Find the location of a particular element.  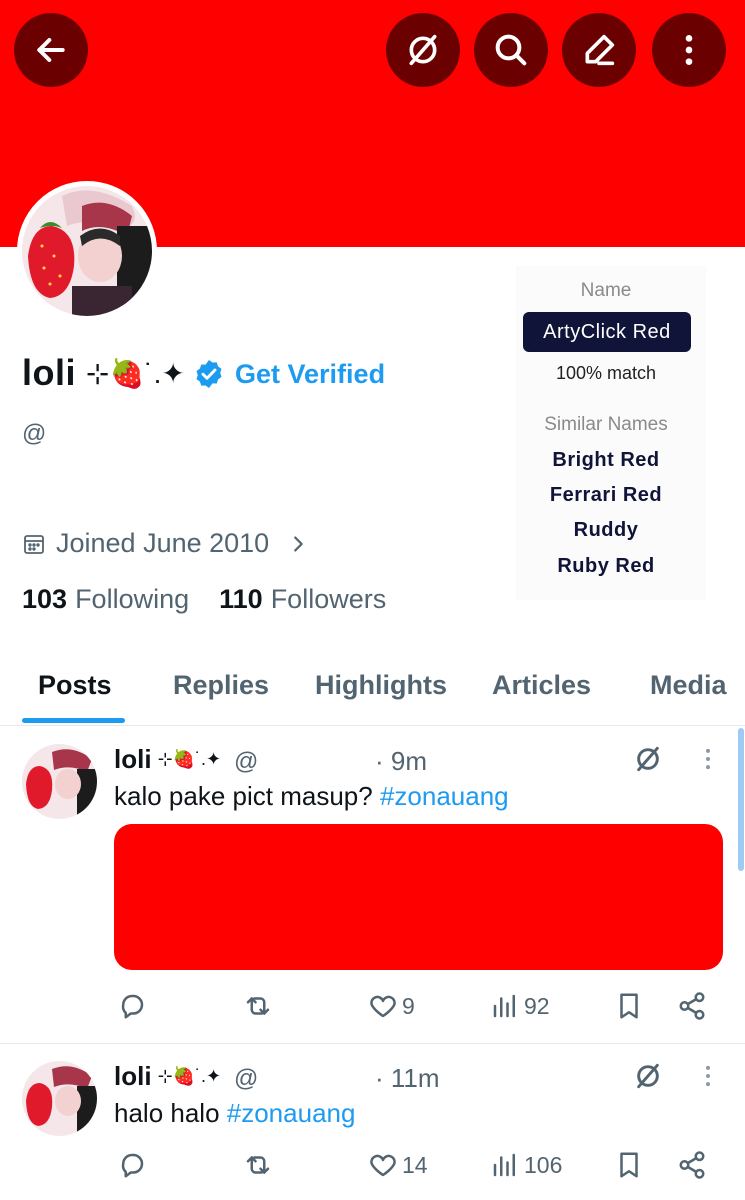

like-button: 14 is located at coordinates (398, 1165).